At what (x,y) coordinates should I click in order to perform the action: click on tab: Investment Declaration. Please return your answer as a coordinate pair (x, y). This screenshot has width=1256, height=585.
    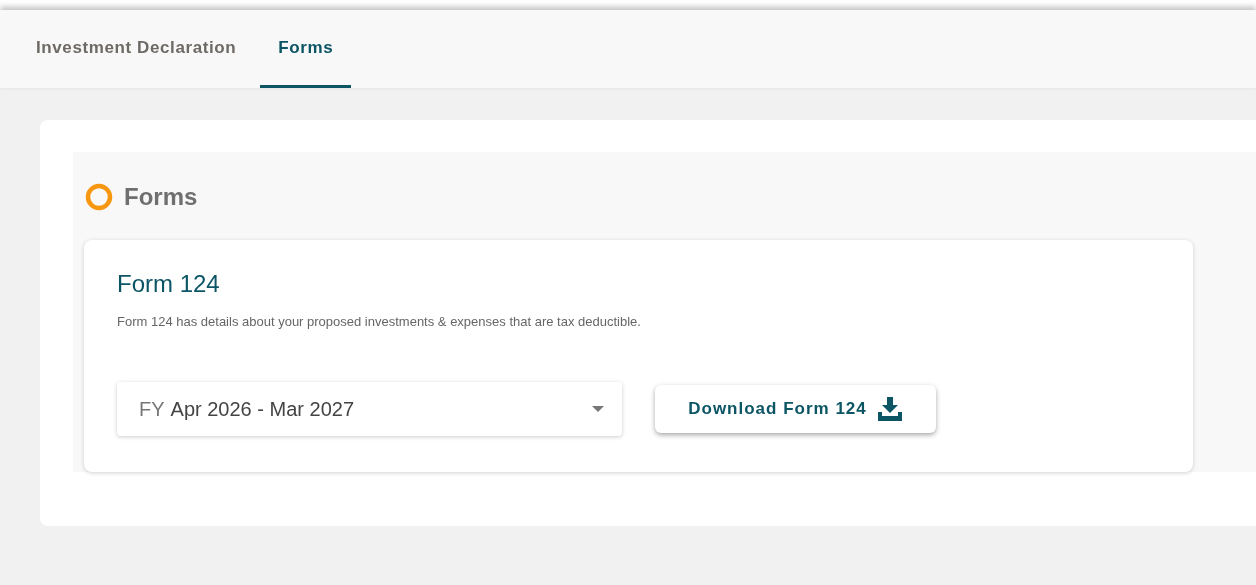
    Looking at the image, I should click on (136, 49).